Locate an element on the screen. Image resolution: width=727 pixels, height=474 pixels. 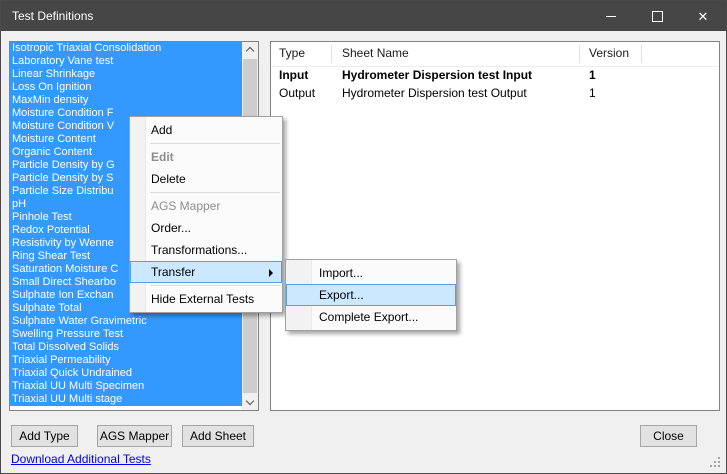
menu-item: Transfer is located at coordinates (206, 272).